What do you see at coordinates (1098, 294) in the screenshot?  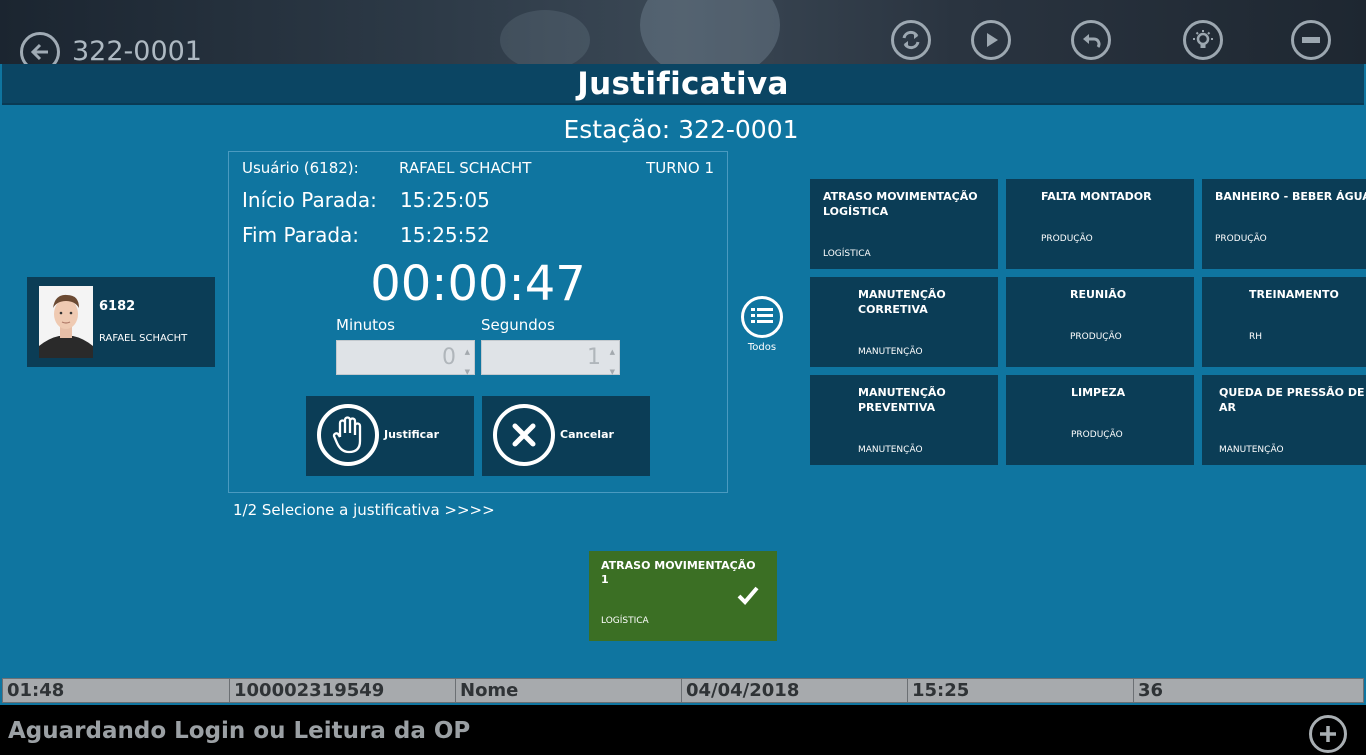 I see `reason-title: REUNIÃO` at bounding box center [1098, 294].